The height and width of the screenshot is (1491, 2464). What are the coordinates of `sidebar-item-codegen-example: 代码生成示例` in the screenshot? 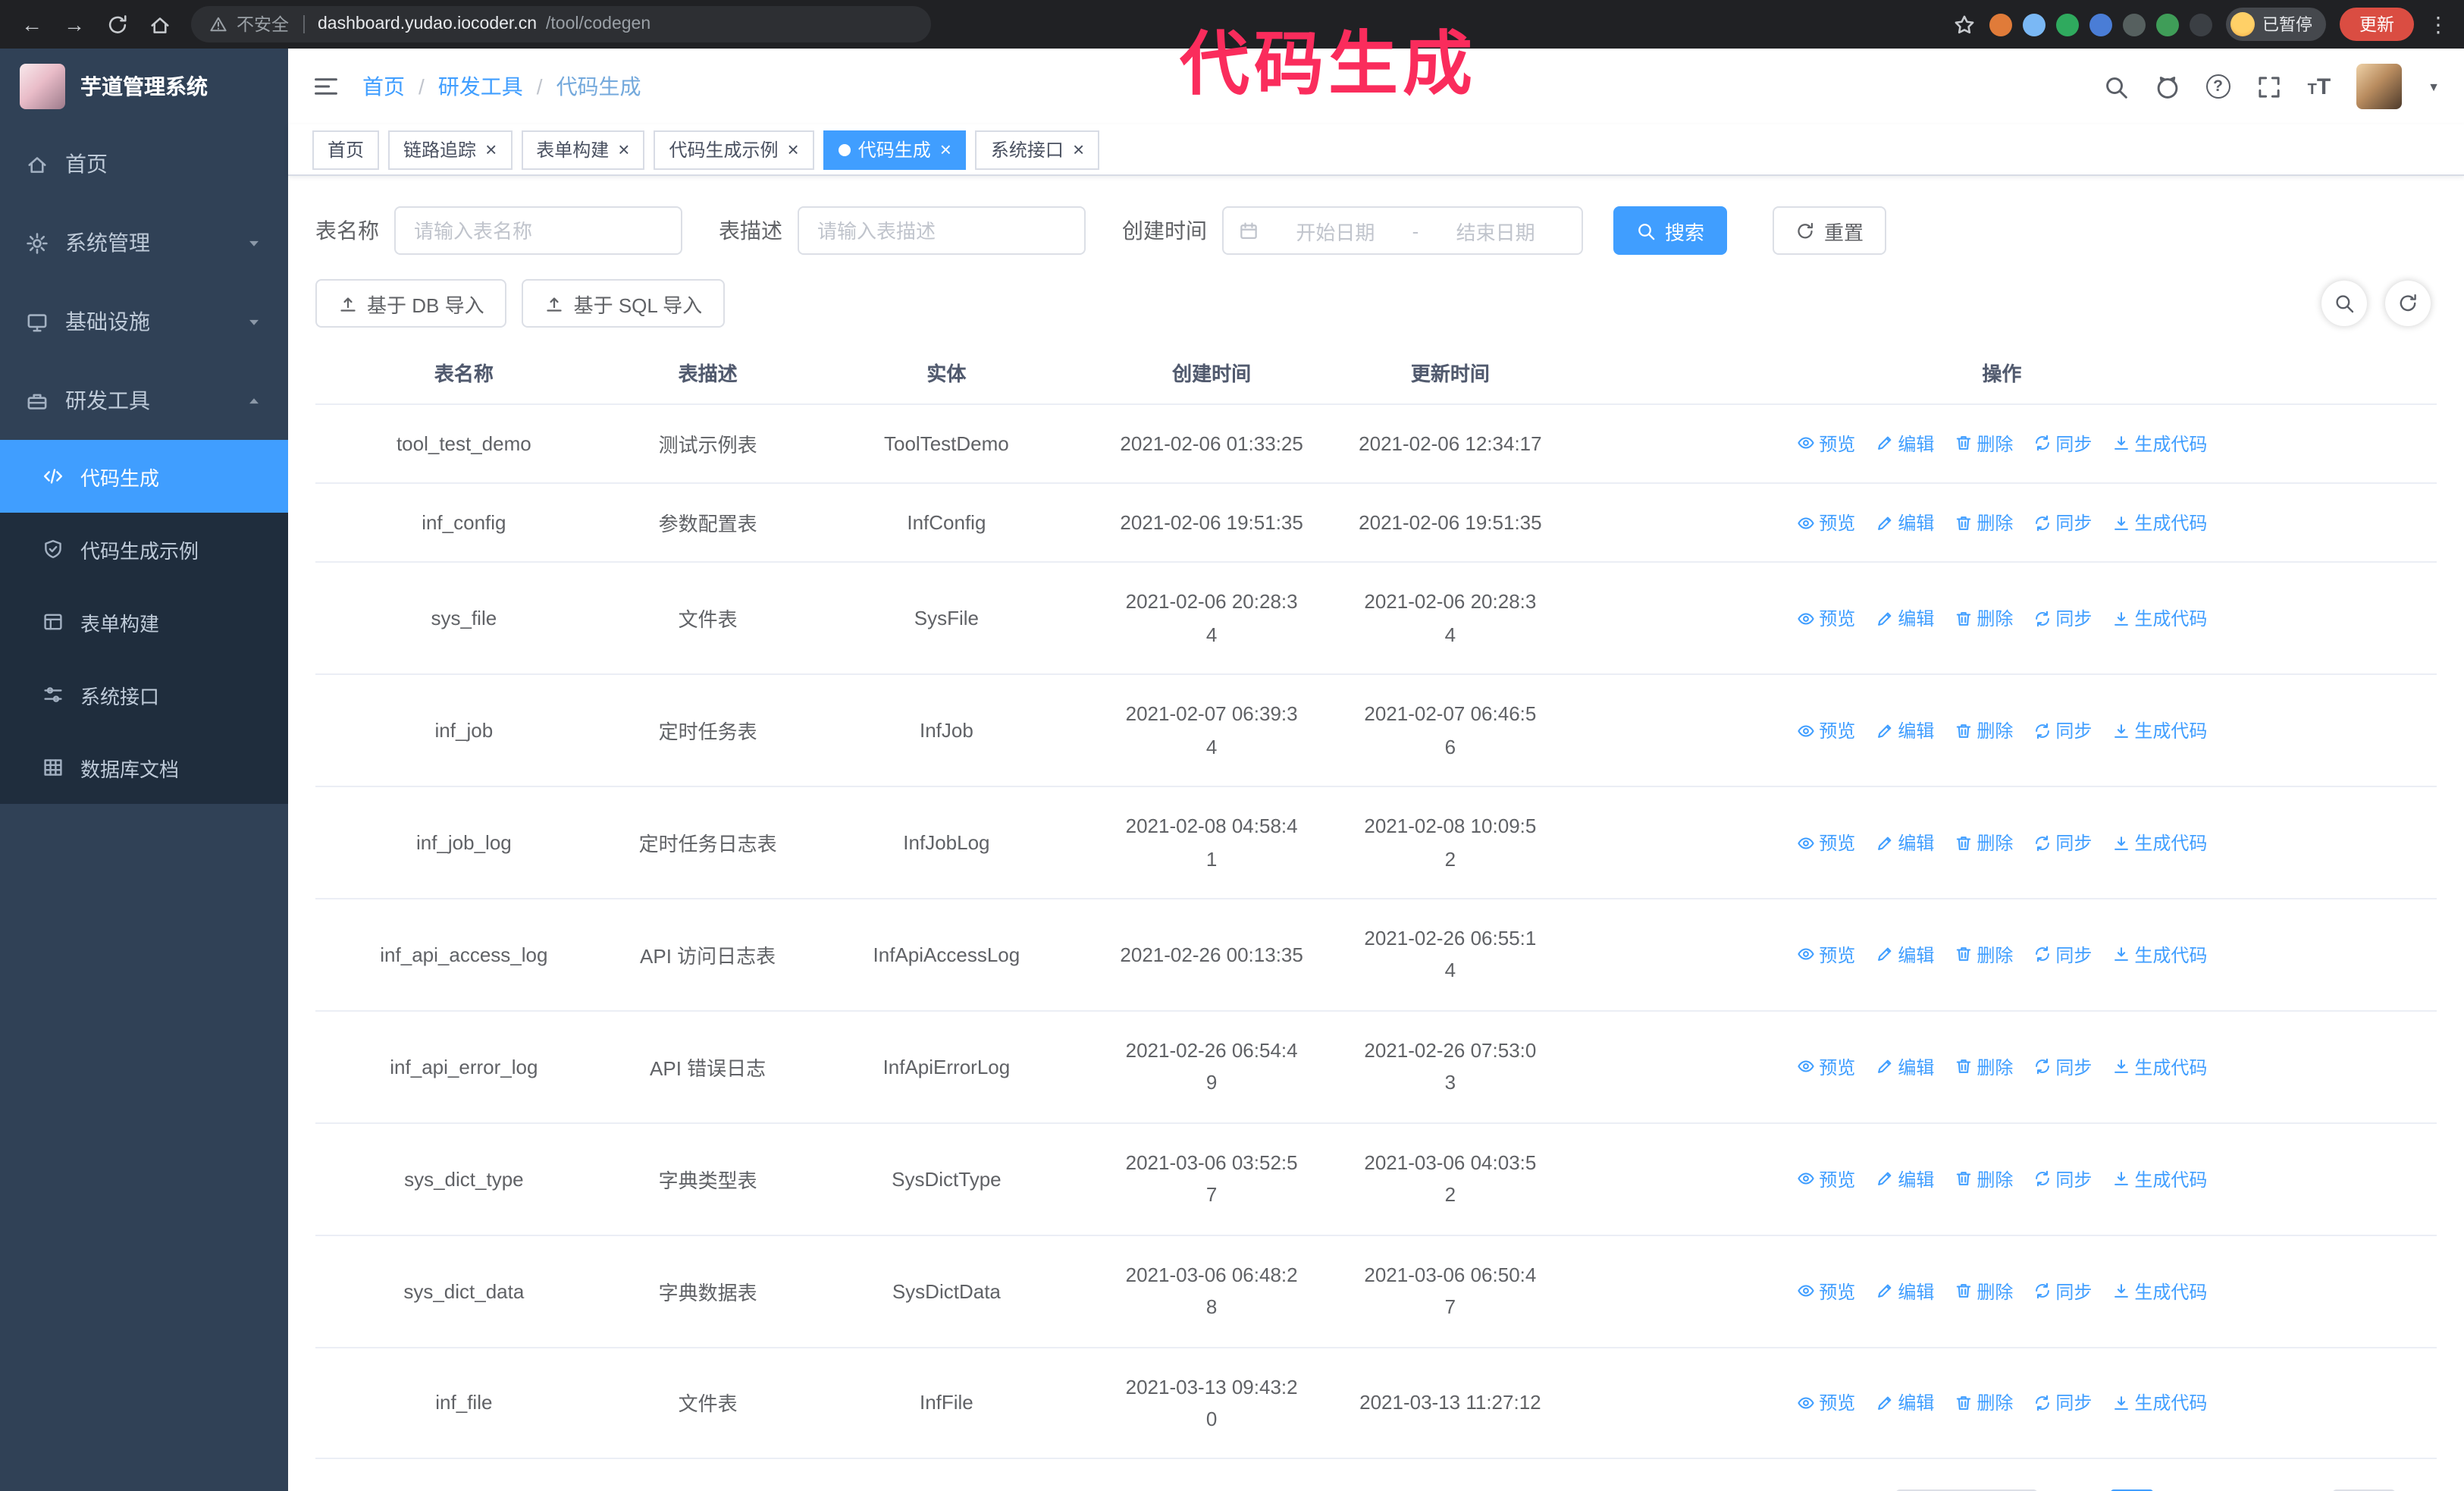 It's located at (144, 549).